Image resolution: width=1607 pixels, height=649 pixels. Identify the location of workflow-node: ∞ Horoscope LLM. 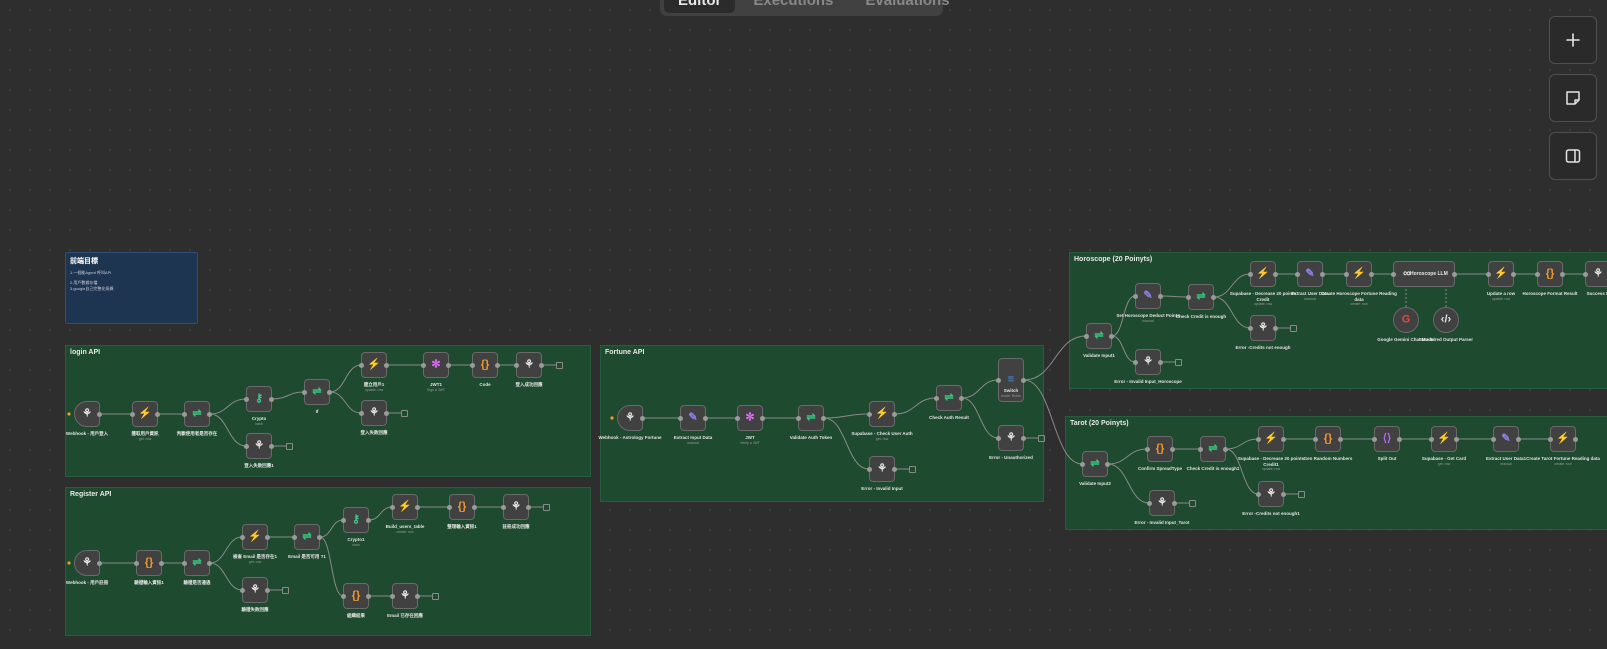
(1424, 274).